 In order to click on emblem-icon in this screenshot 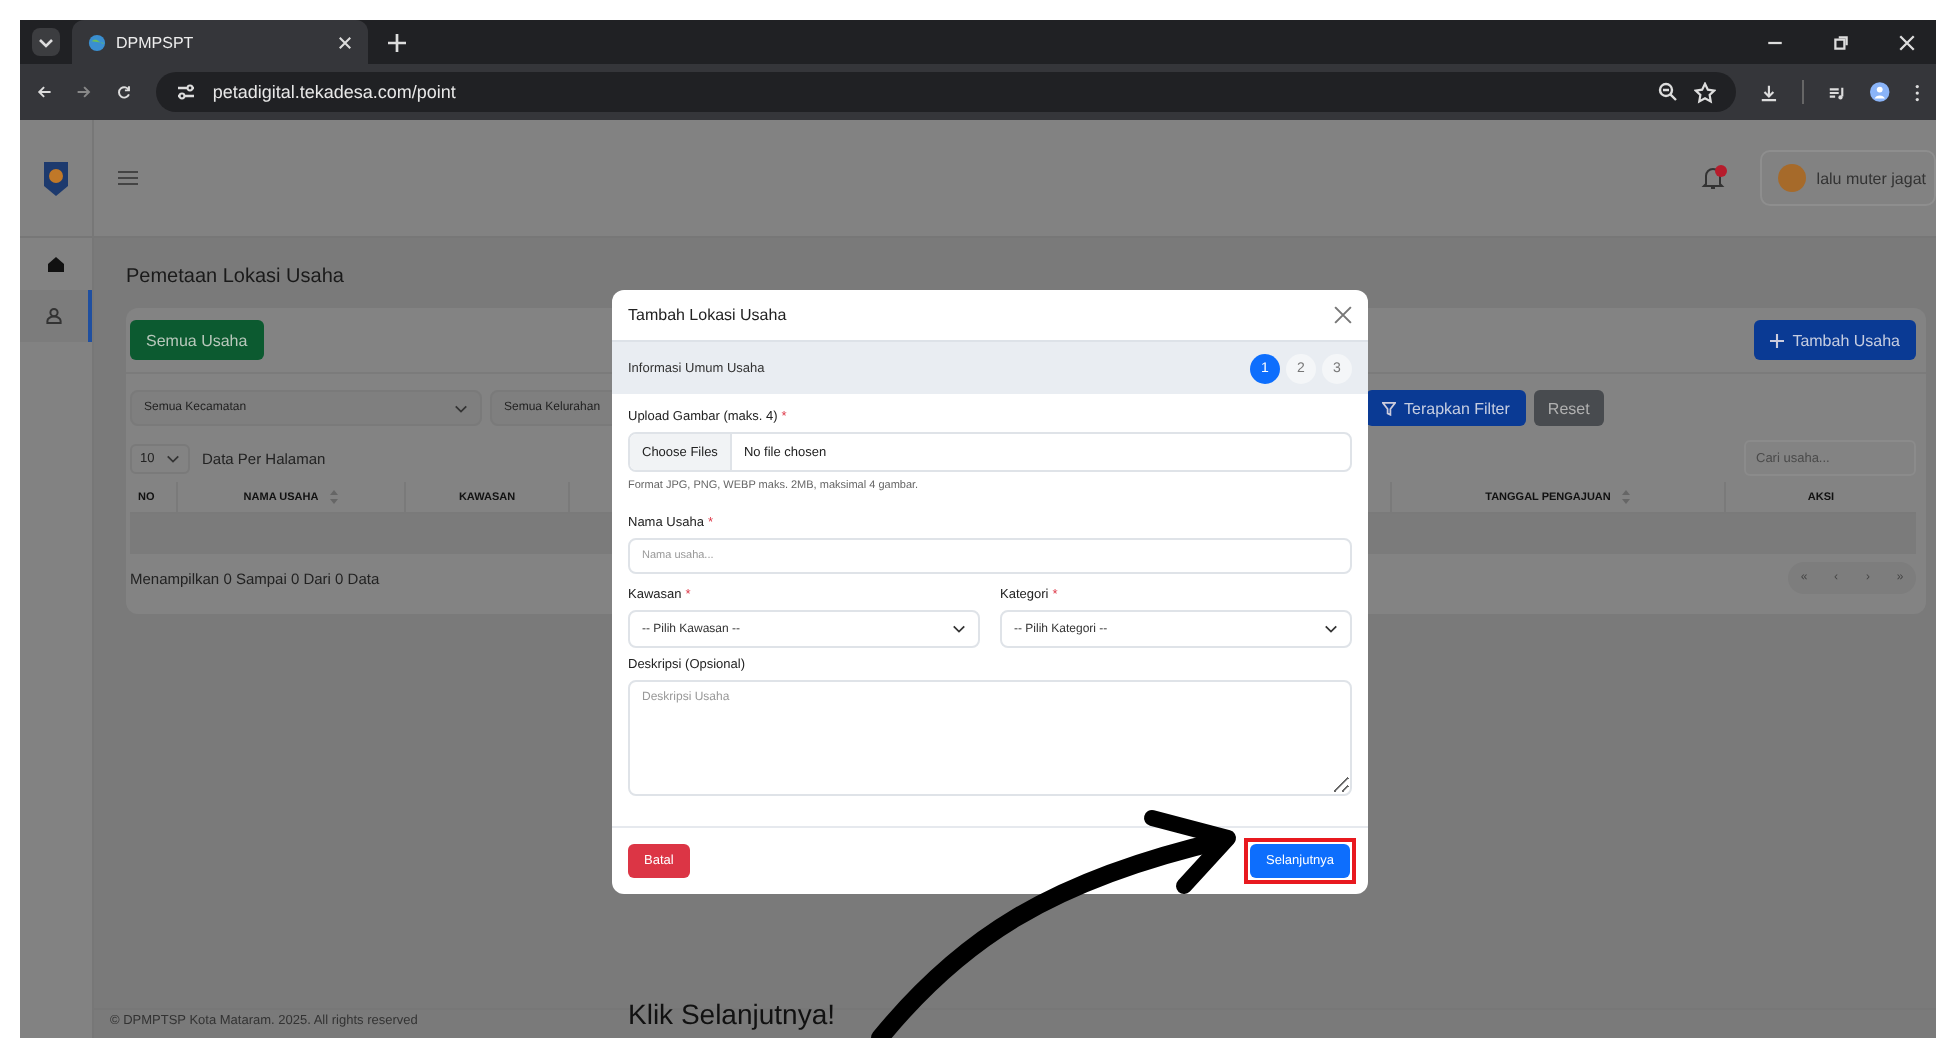, I will do `click(56, 178)`.